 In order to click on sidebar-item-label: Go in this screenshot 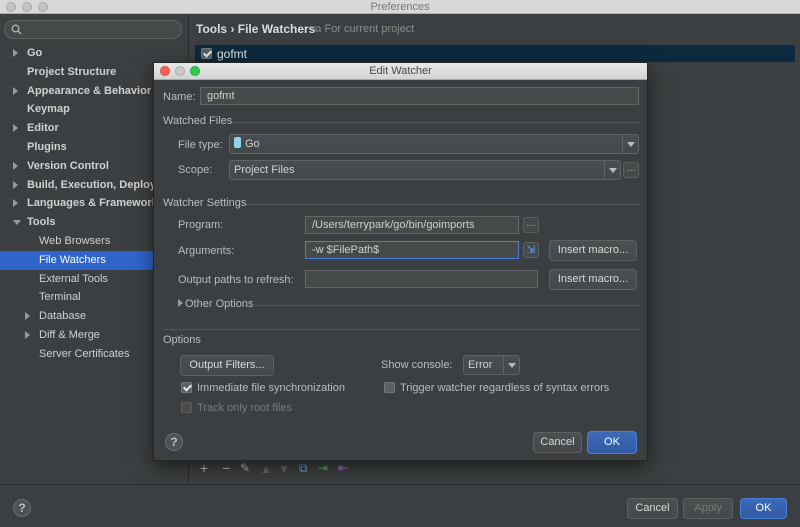, I will do `click(35, 53)`.